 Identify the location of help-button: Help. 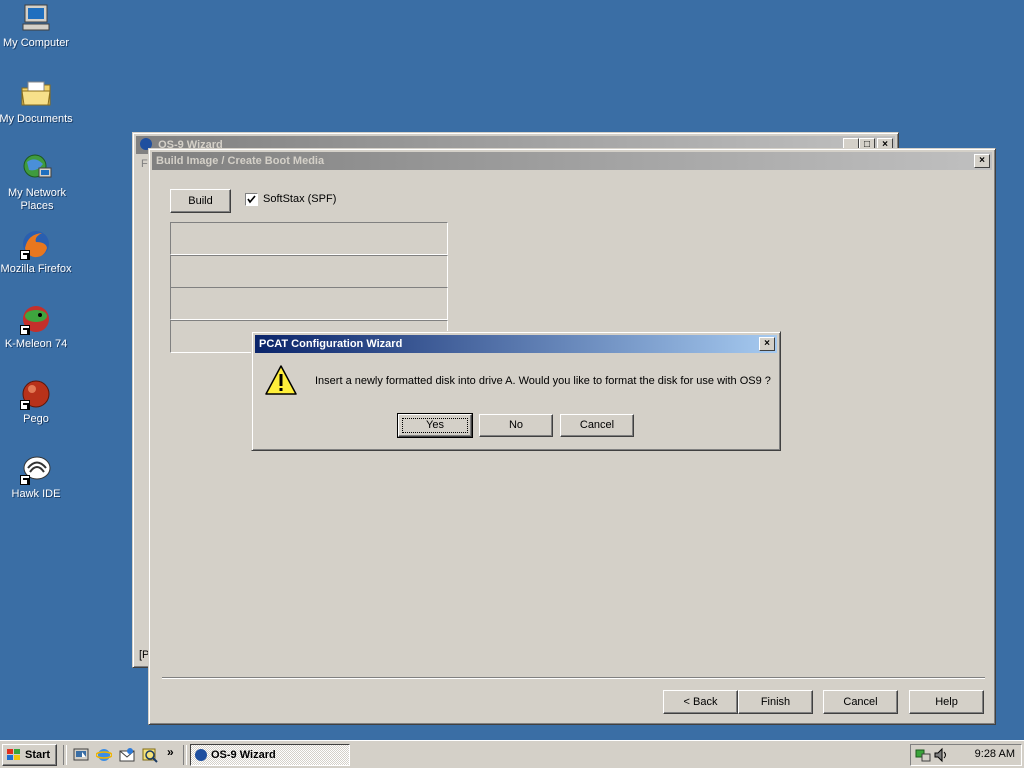
(946, 702).